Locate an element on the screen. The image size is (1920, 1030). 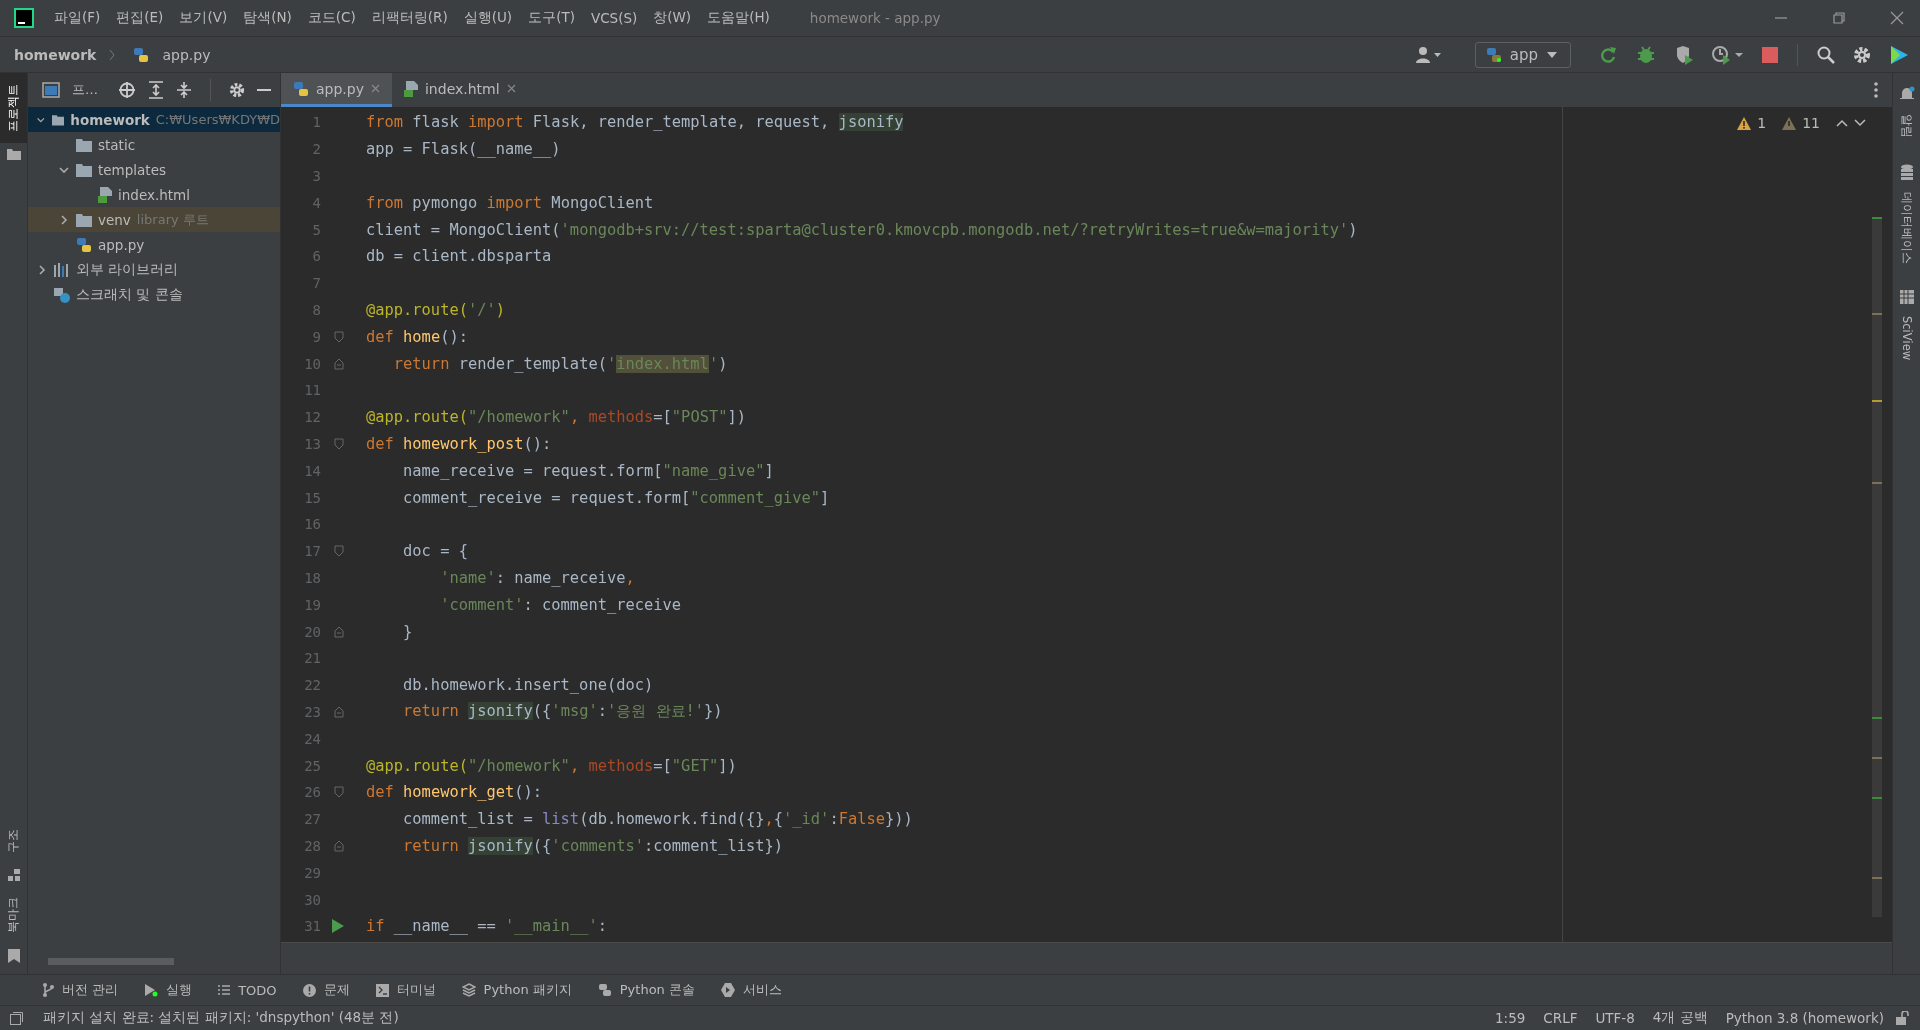
locate-icon is located at coordinates (127, 90).